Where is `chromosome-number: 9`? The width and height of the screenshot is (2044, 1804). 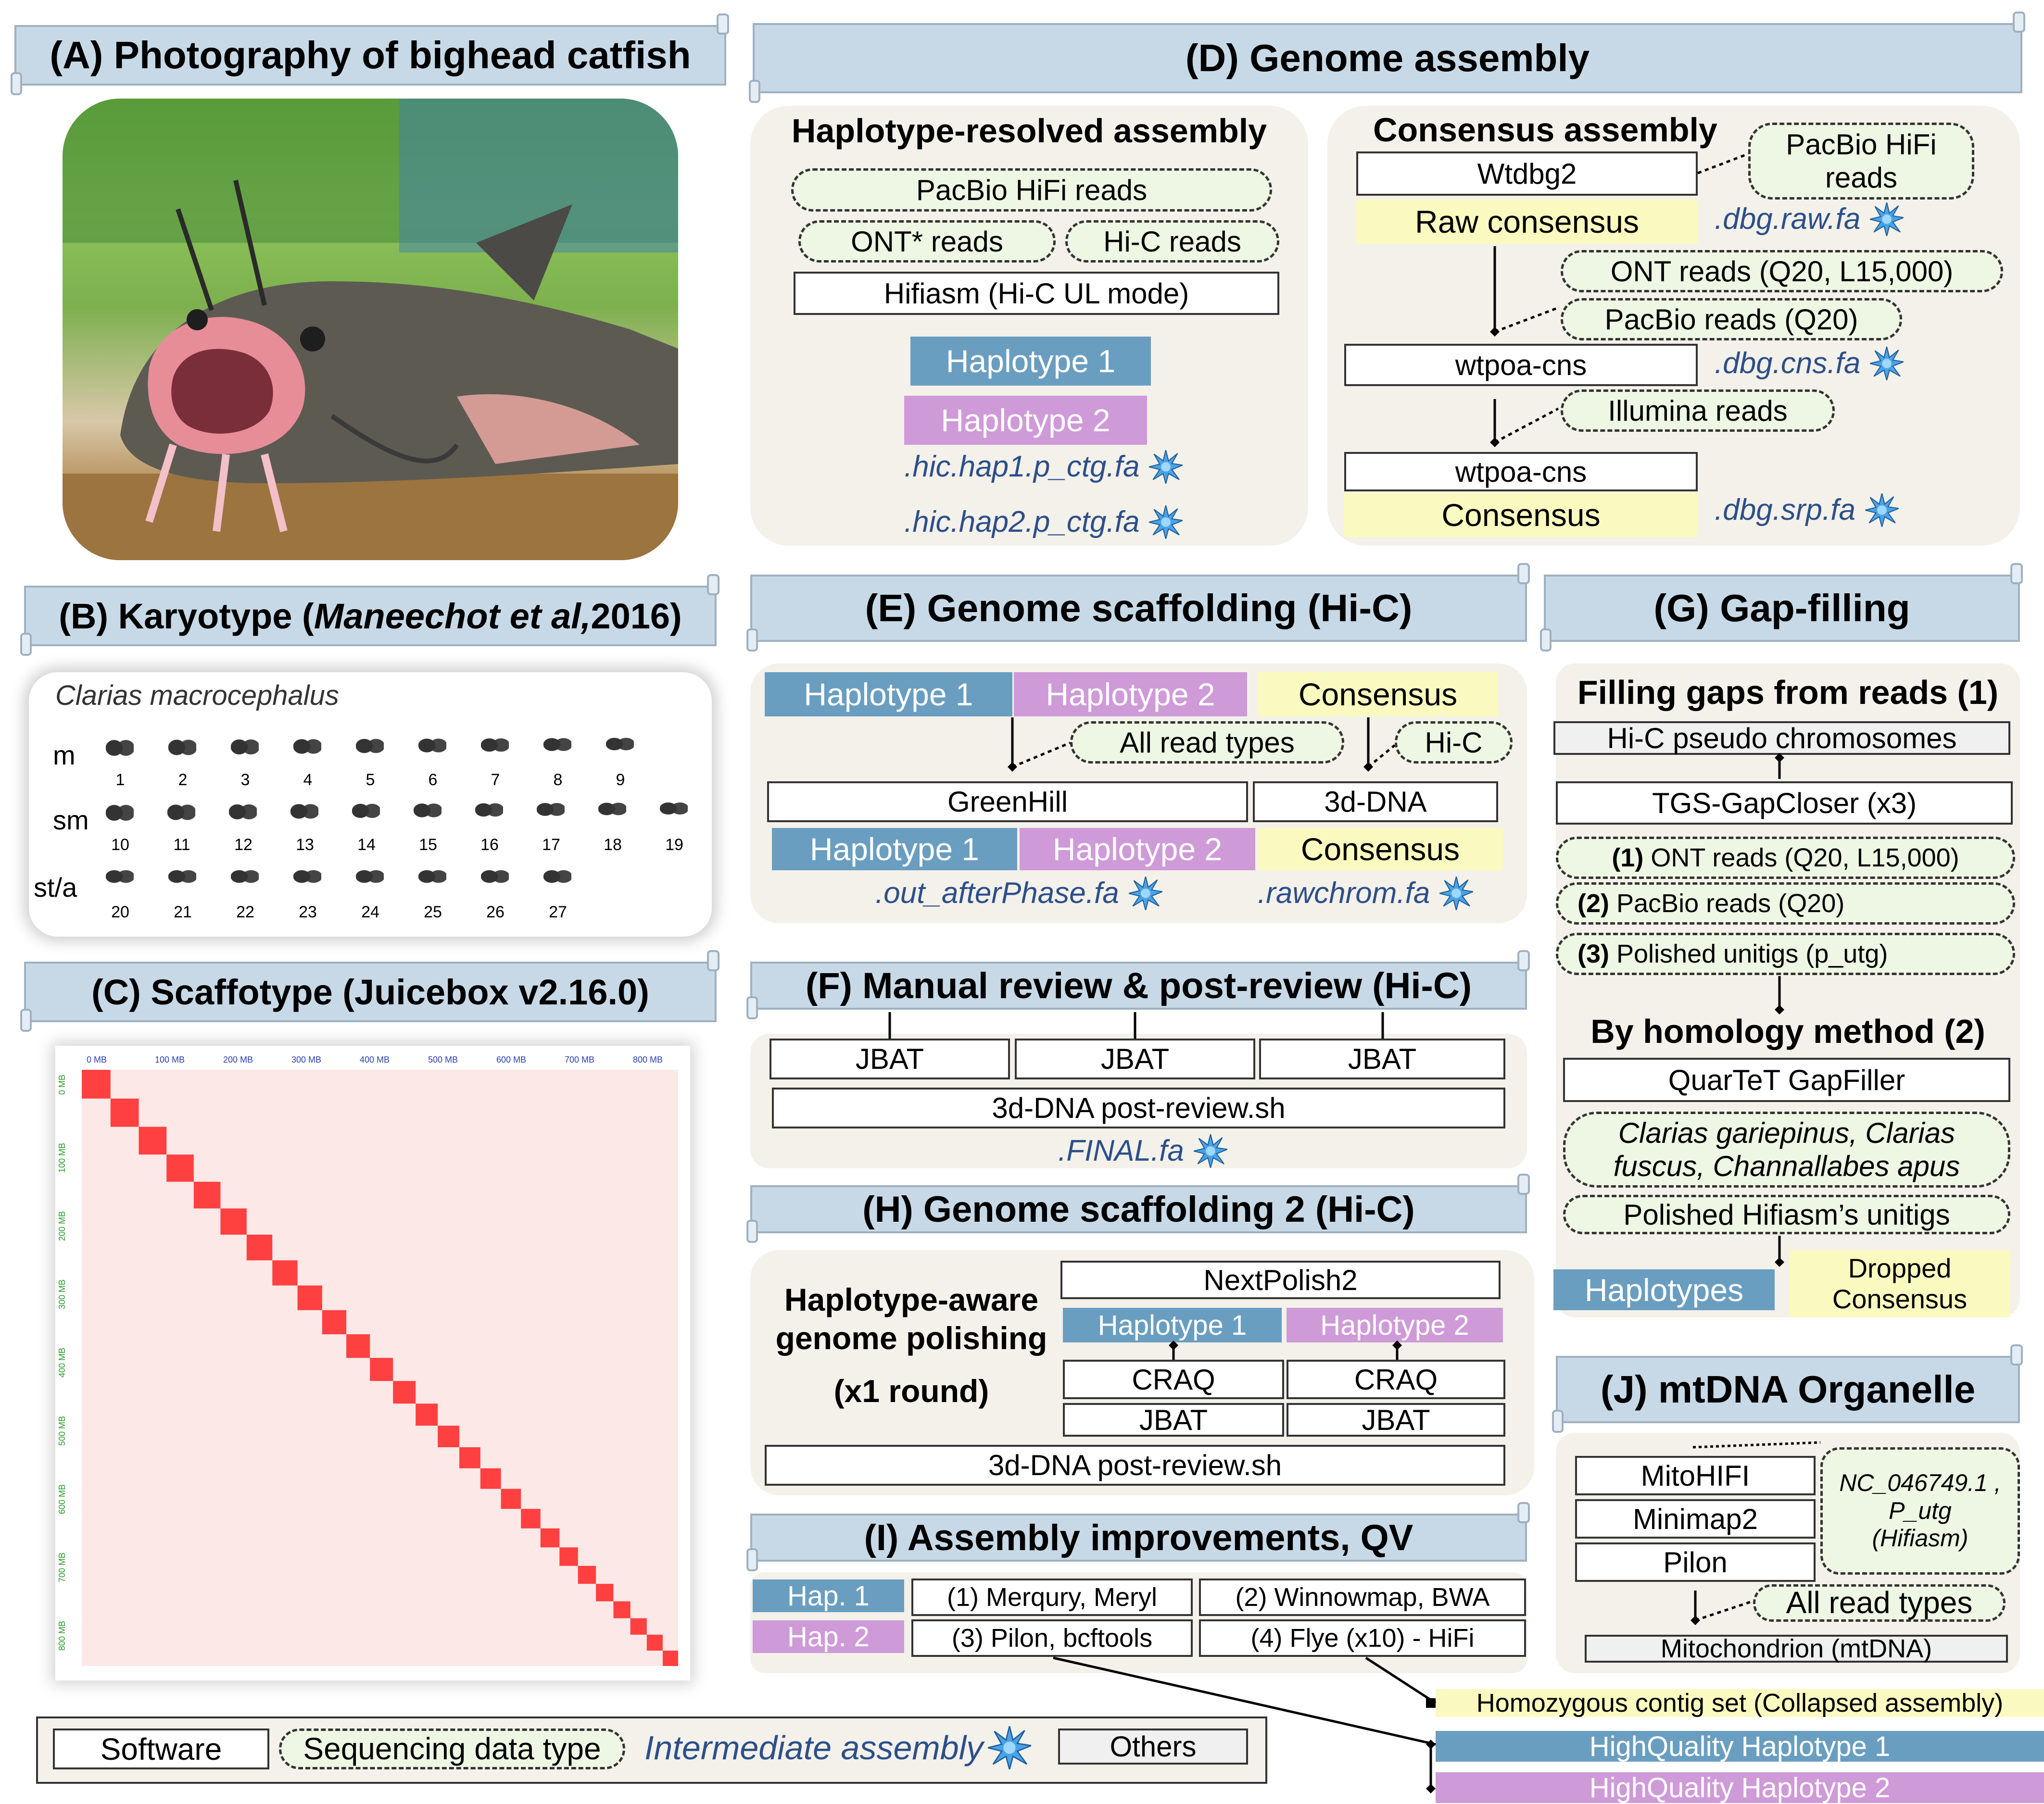
chromosome-number: 9 is located at coordinates (620, 780).